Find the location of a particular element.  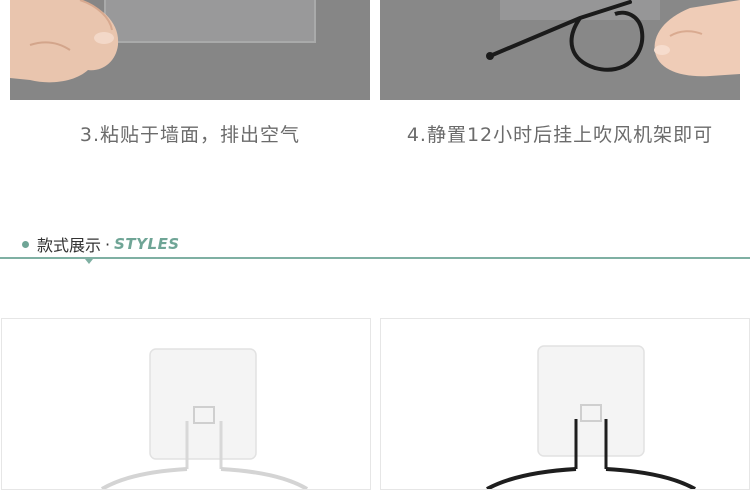

section-title: 款式展示 · STYLES is located at coordinates (101, 244).